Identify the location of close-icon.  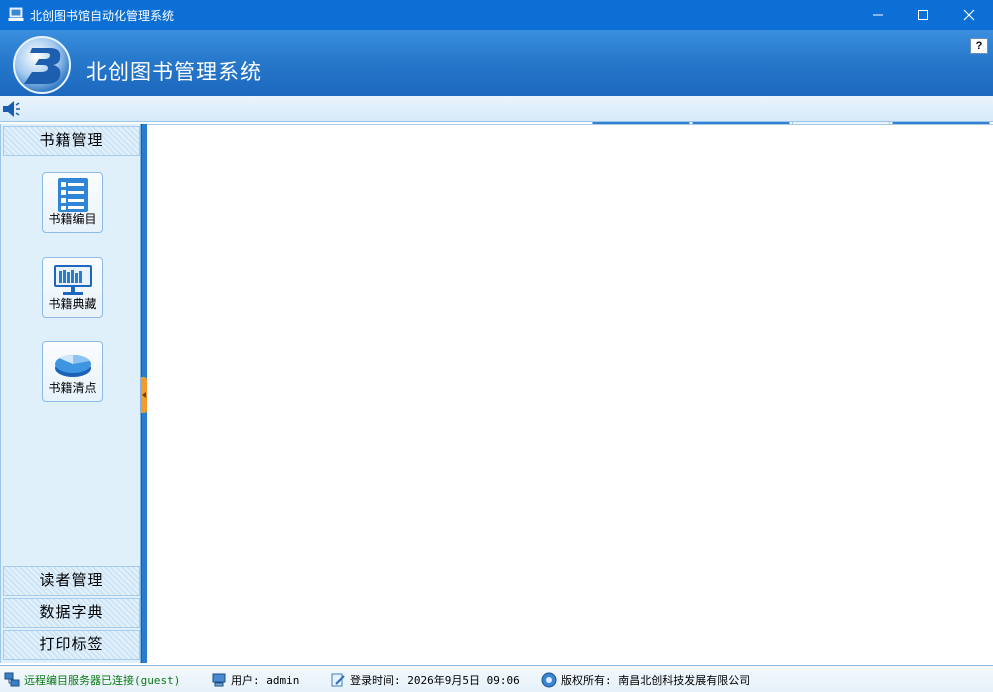
(969, 15).